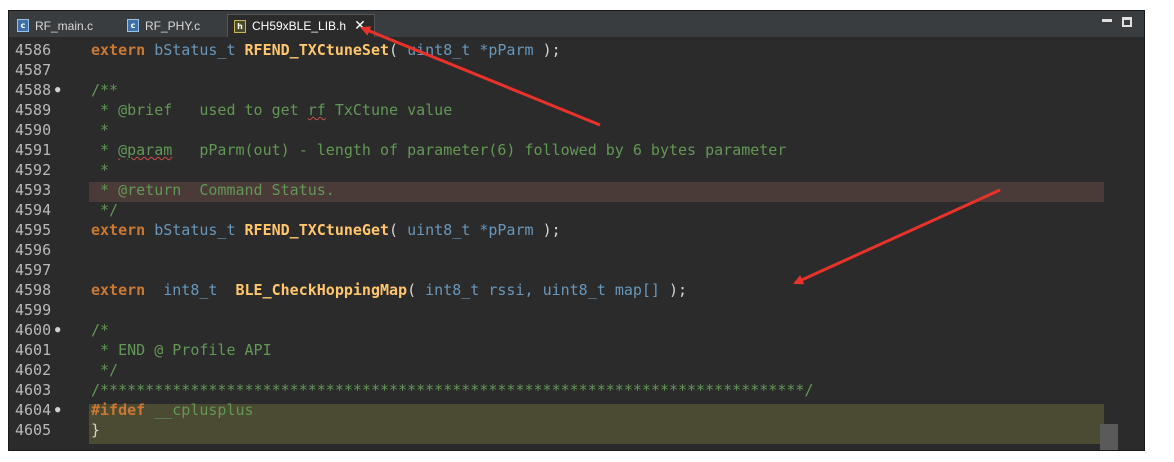  Describe the element at coordinates (100, 330) in the screenshot. I see `comment-line: /*` at that location.